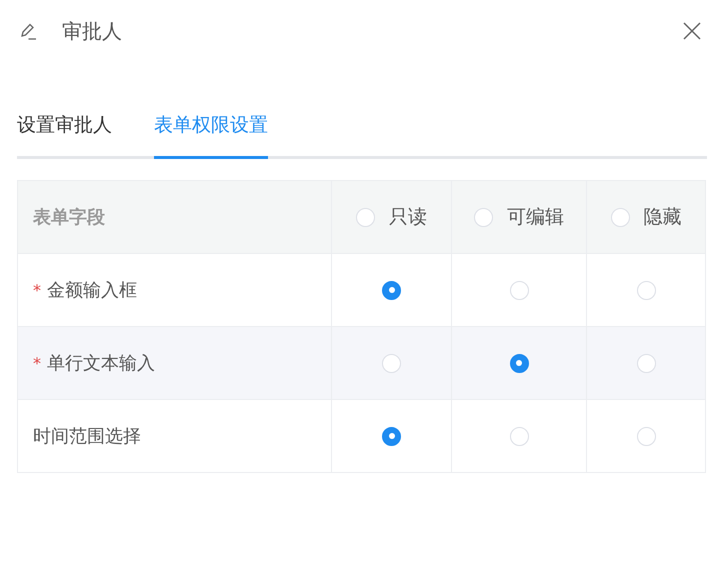 This screenshot has width=725, height=565. I want to click on field-name: 时间范围选择, so click(87, 436).